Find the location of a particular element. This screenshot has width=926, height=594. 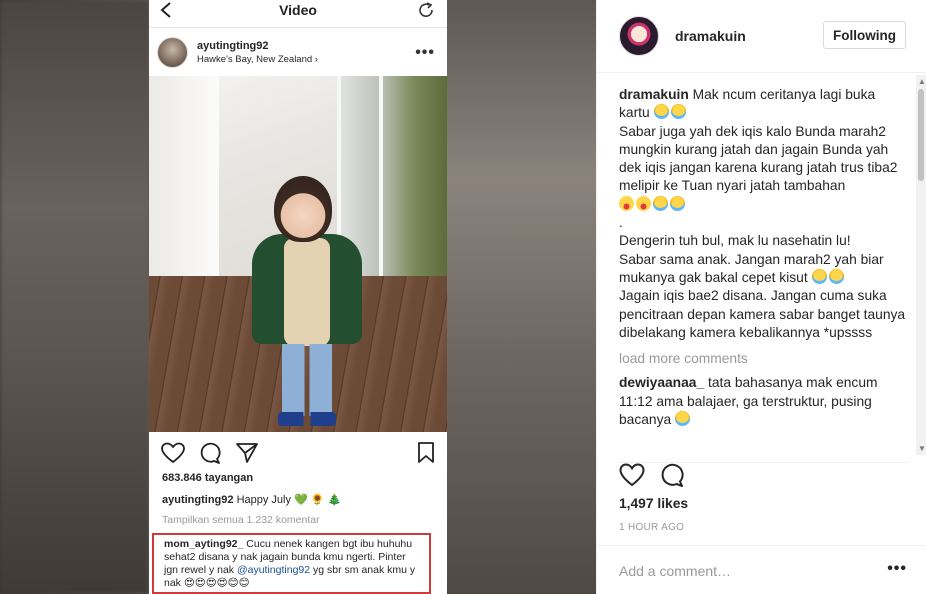

add-comment-input is located at coordinates (744, 571).